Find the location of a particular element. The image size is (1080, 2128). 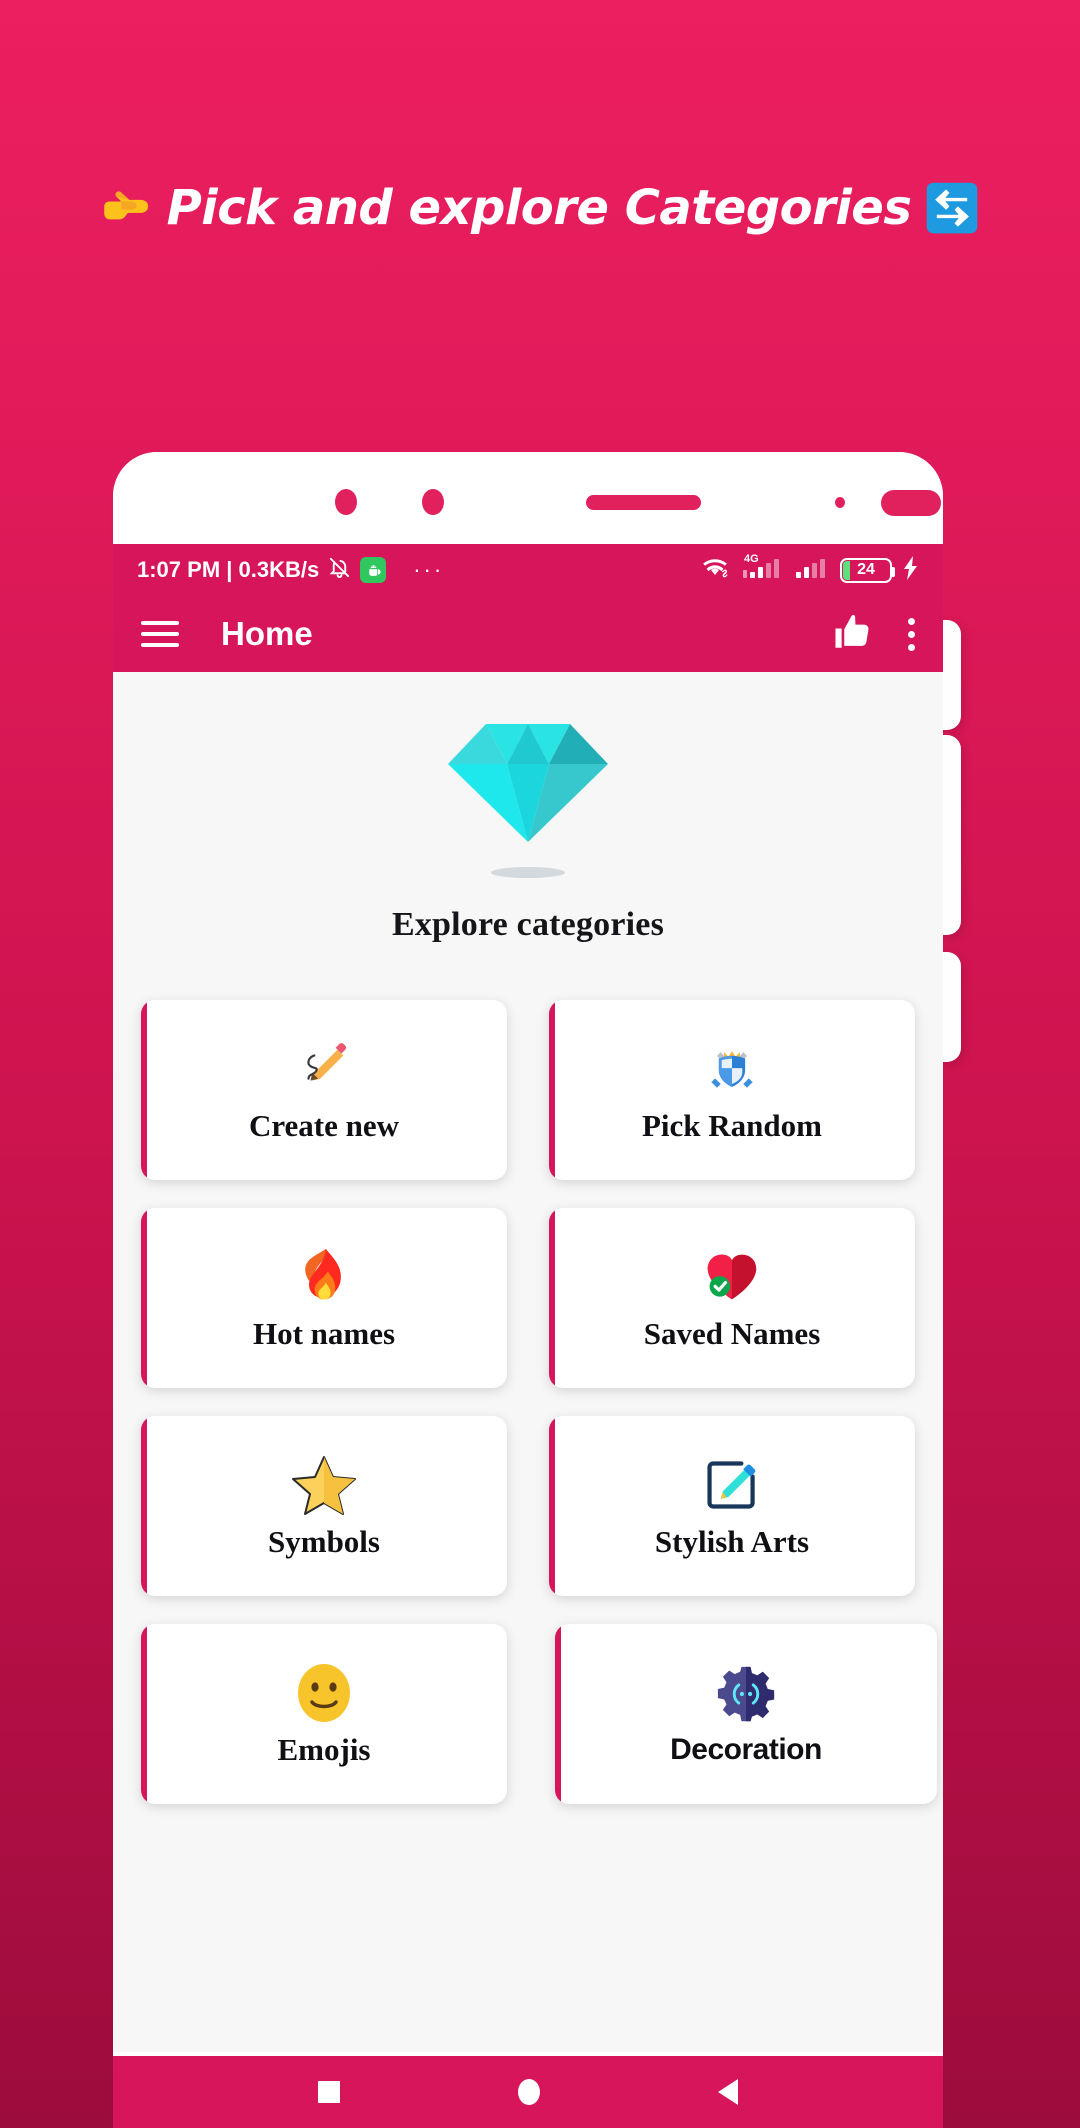

android-nav-bar is located at coordinates (528, 2092).